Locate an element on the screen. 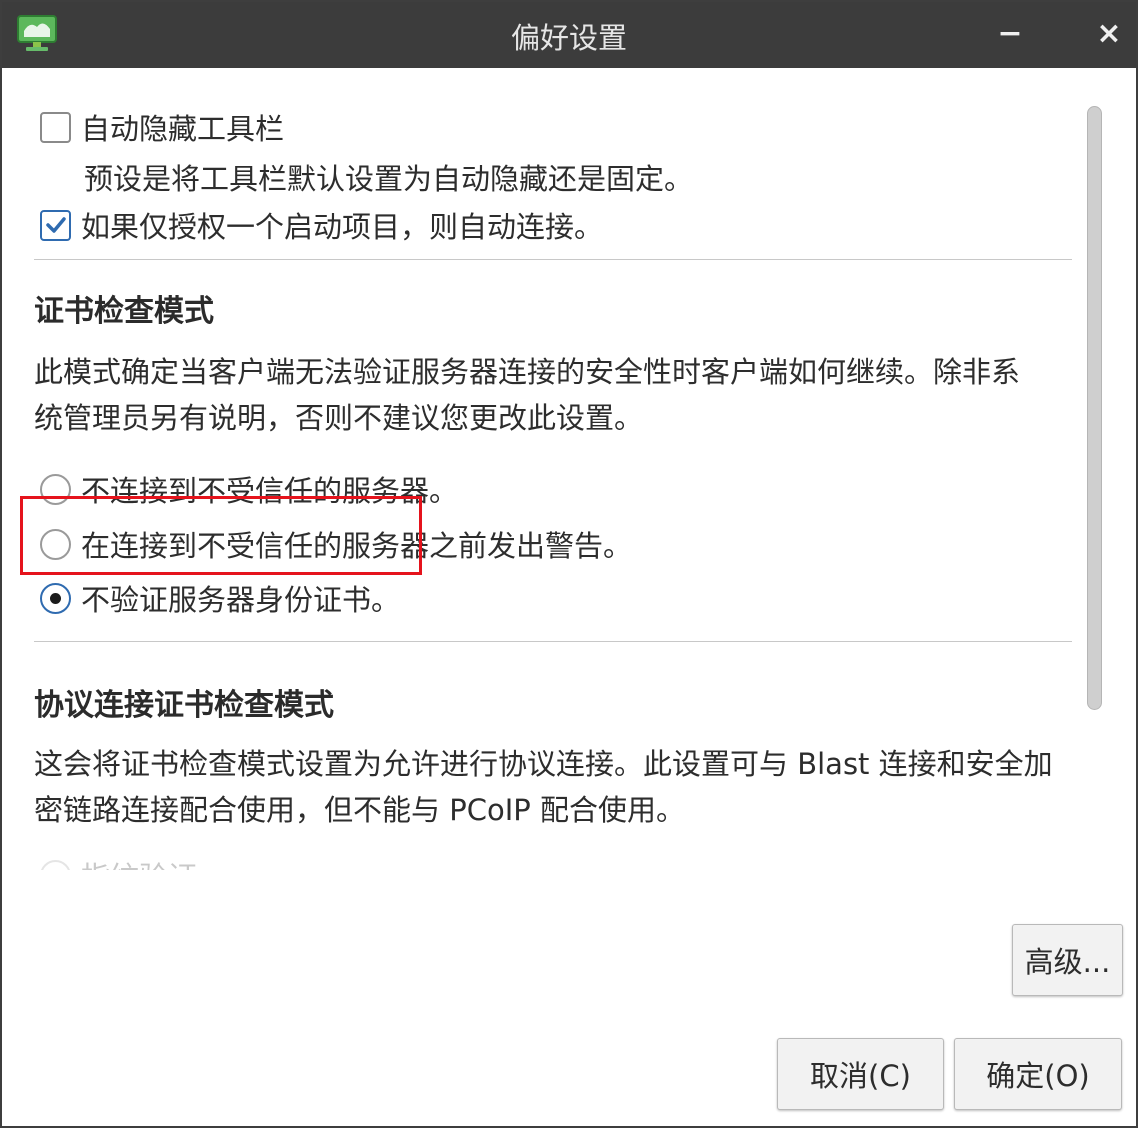  cert-mode-description-line: 统管理员另有说明，否则不建议您更改此设置。 is located at coordinates (339, 418).